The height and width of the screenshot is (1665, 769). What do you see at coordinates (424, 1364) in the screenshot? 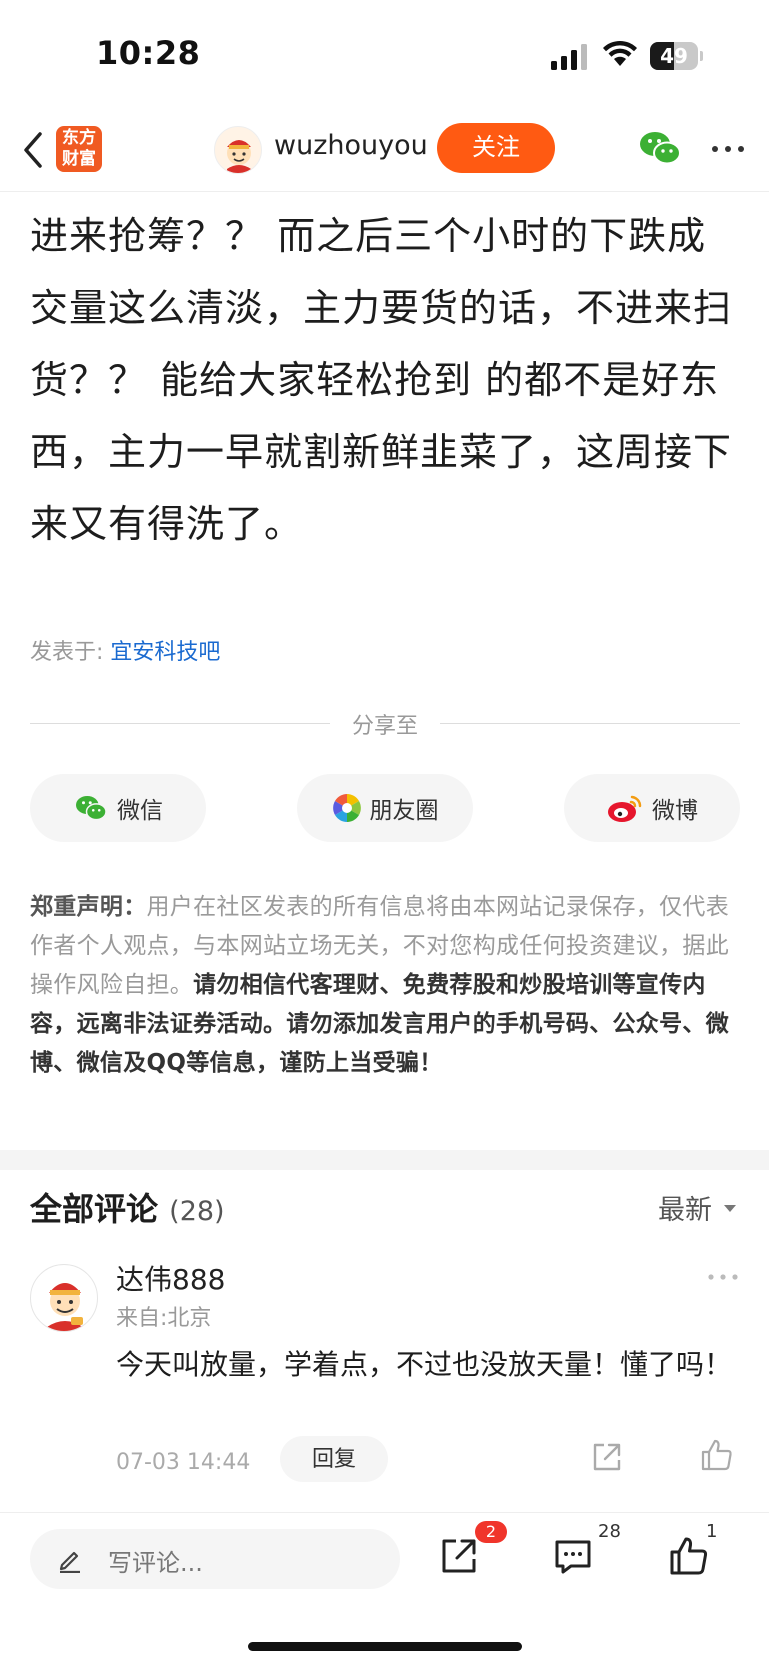
I see `comment-content: 今天叫放量，学着点，不过也没放天量！懂了吗！` at bounding box center [424, 1364].